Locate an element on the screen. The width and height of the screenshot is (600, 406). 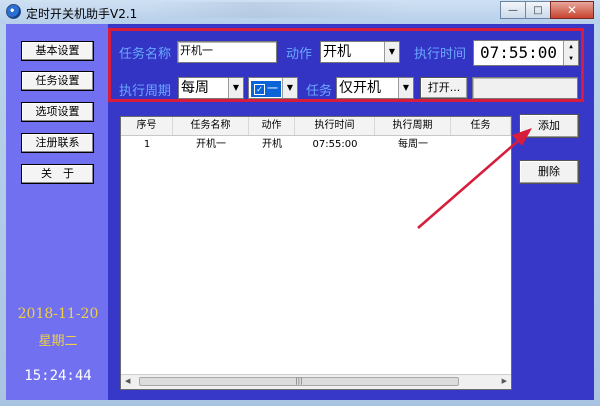
cell-index: 1 is located at coordinates (147, 144).